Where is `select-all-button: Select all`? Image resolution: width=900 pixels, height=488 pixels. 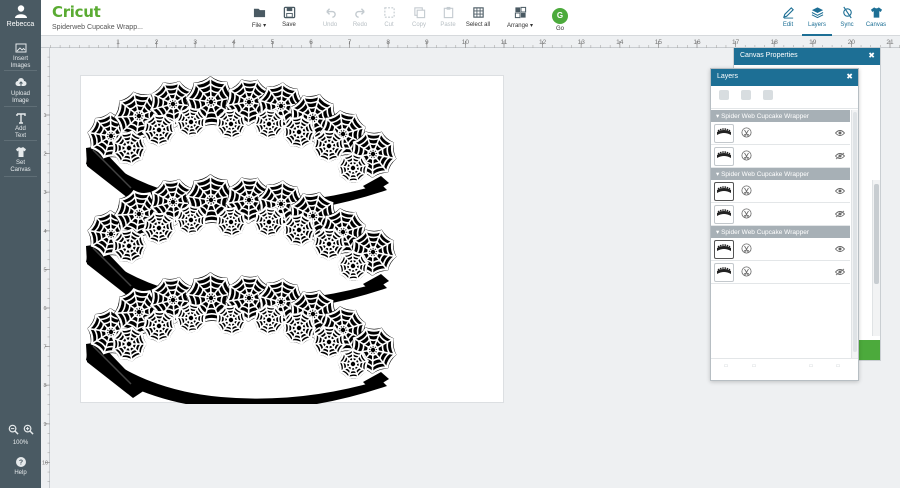
select-all-button: Select all is located at coordinates (478, 17).